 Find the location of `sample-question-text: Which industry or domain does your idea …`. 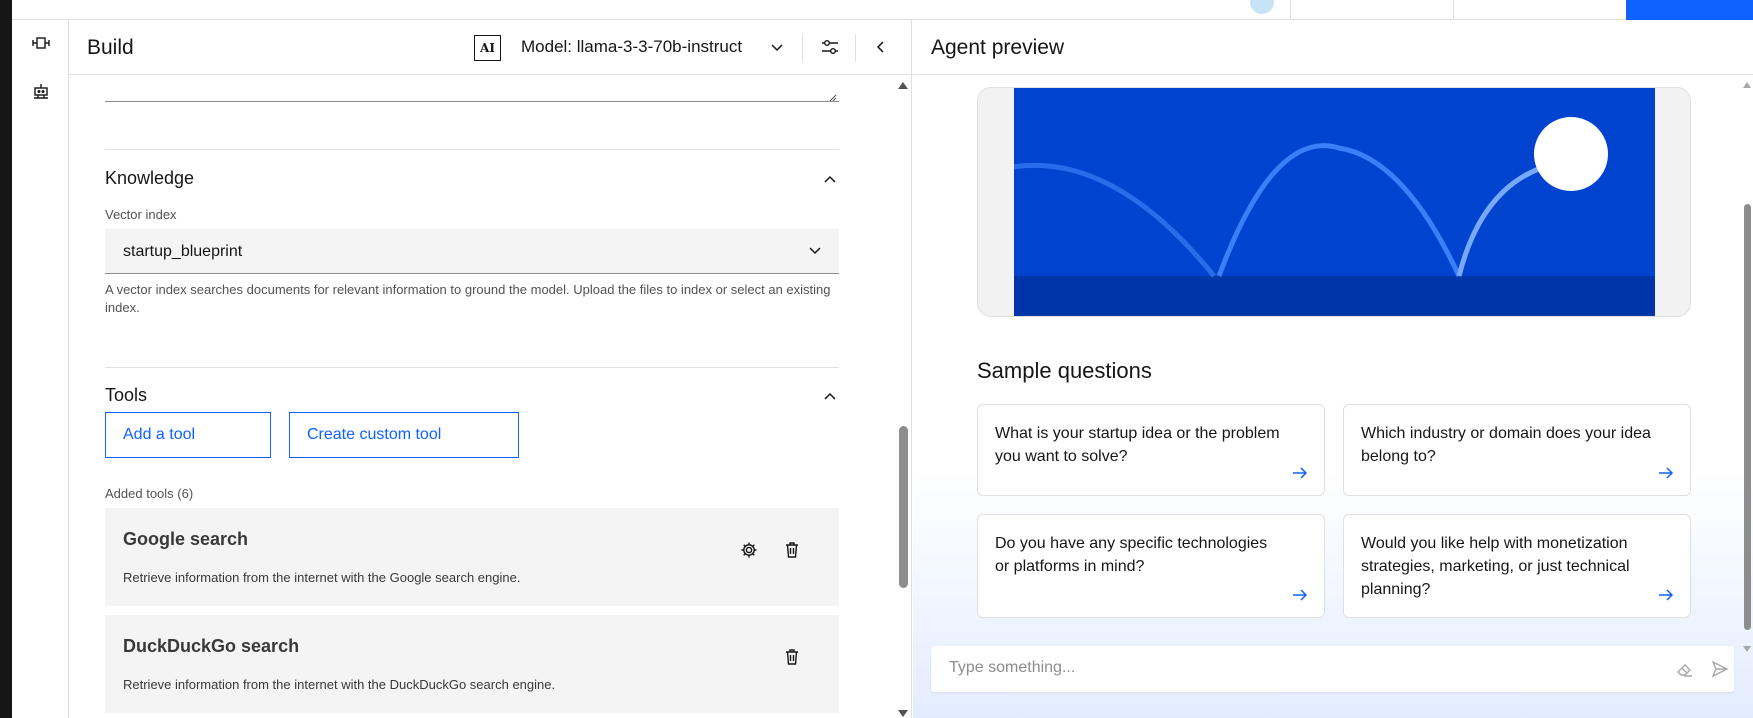

sample-question-text: Which industry or domain does your idea … is located at coordinates (1506, 445).